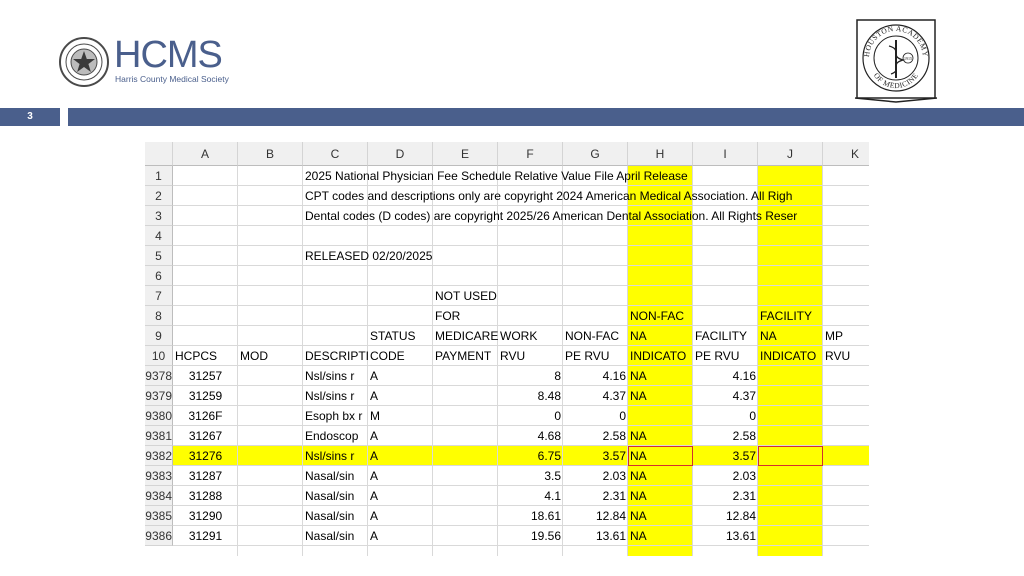 The width and height of the screenshot is (1024, 576). Describe the element at coordinates (725, 416) in the screenshot. I see `cell-i9380: 0` at that location.